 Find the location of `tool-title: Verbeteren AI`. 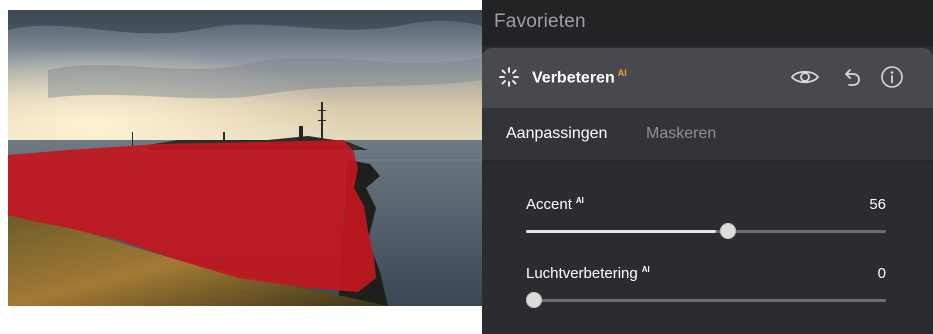

tool-title: Verbeteren AI is located at coordinates (579, 77).